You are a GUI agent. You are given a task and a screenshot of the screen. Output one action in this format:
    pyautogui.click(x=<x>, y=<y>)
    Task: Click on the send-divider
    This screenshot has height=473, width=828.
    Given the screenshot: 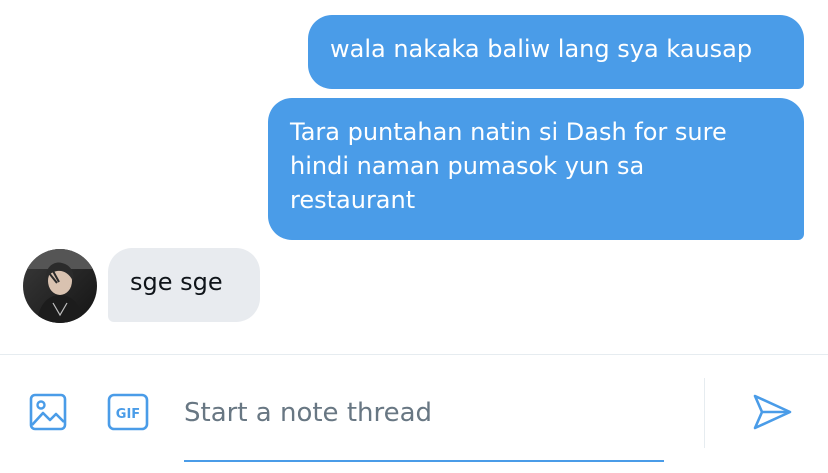 What is the action you would take?
    pyautogui.click(x=704, y=413)
    